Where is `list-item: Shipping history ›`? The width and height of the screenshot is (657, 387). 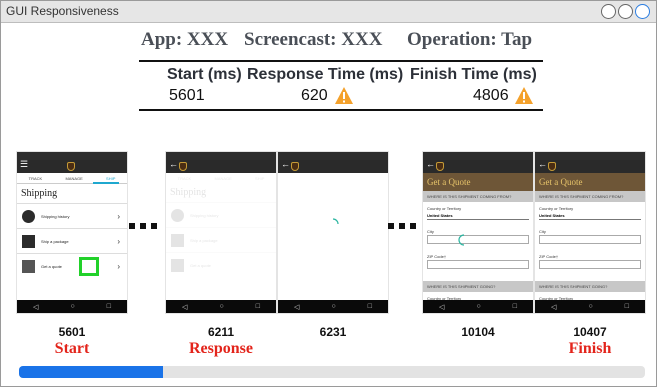
list-item: Shipping history › is located at coordinates (72, 215).